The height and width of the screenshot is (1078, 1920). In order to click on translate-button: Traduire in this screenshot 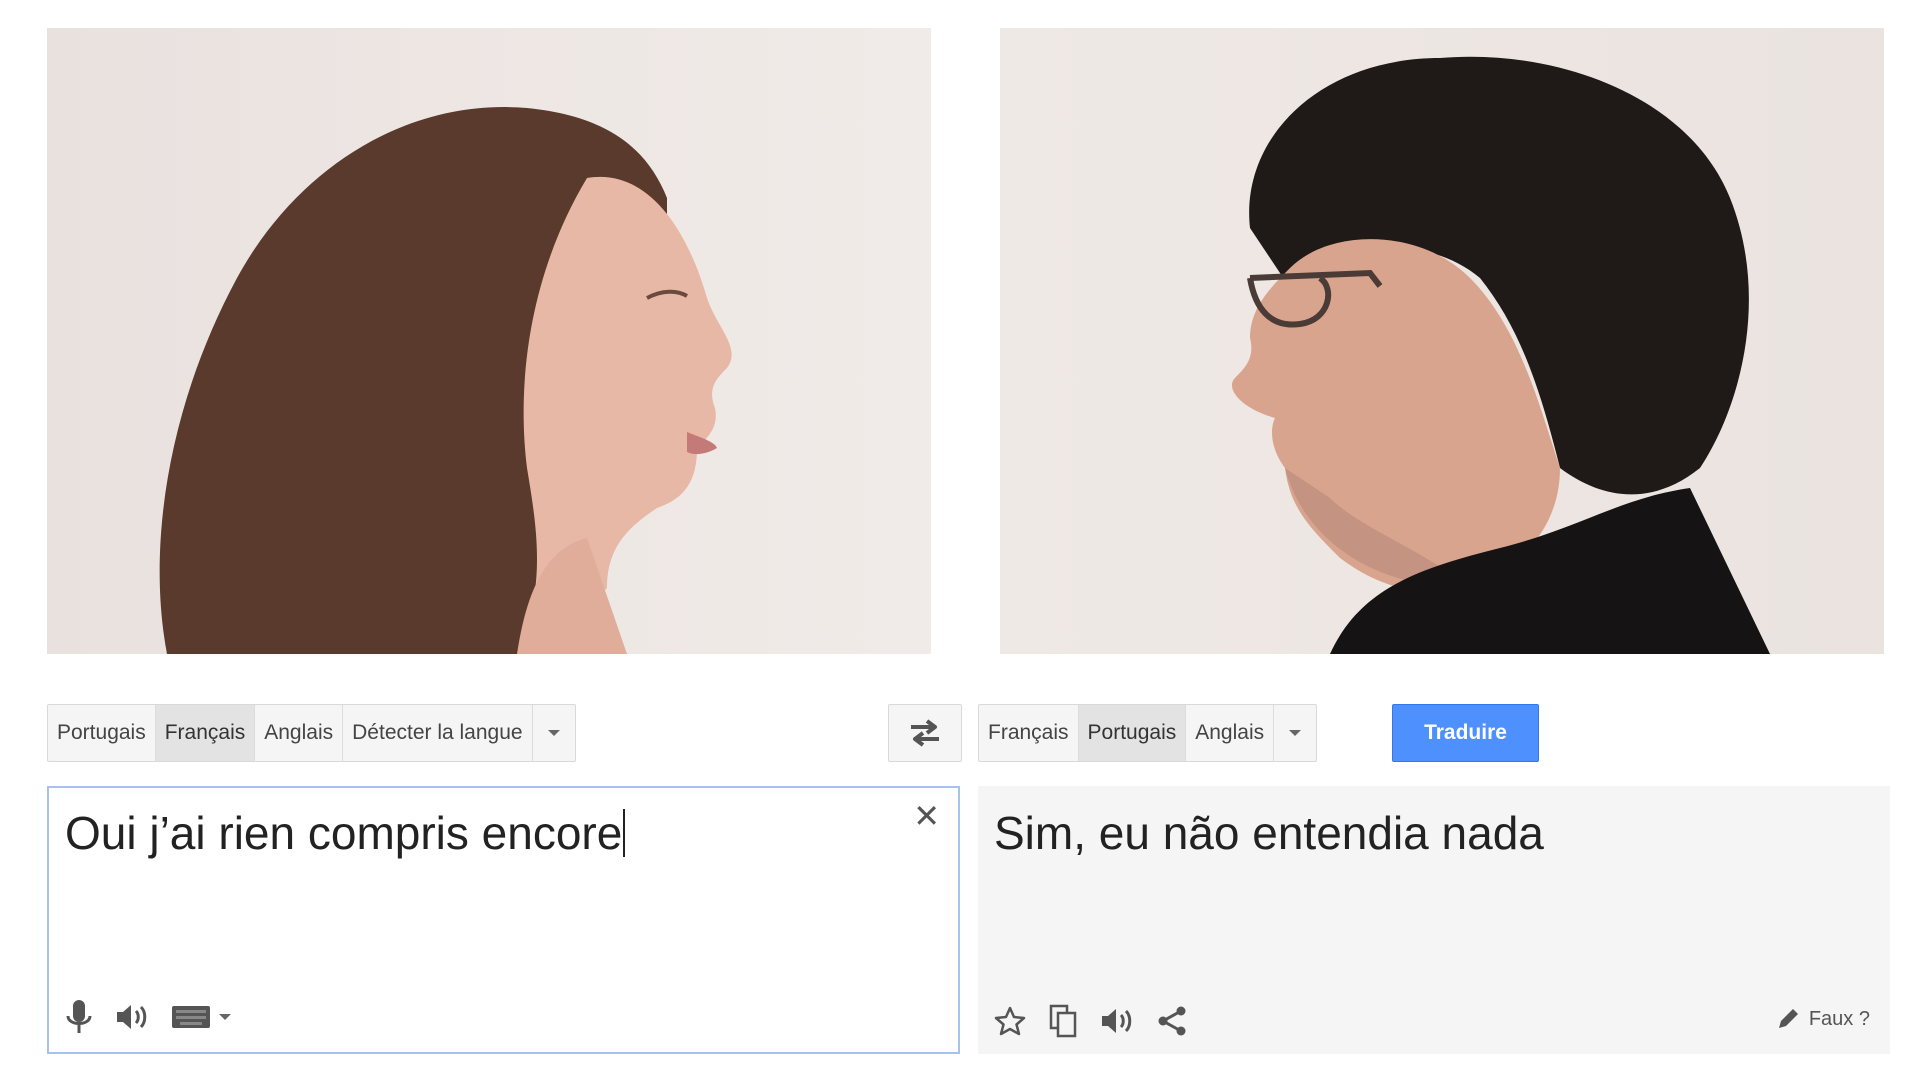, I will do `click(1465, 733)`.